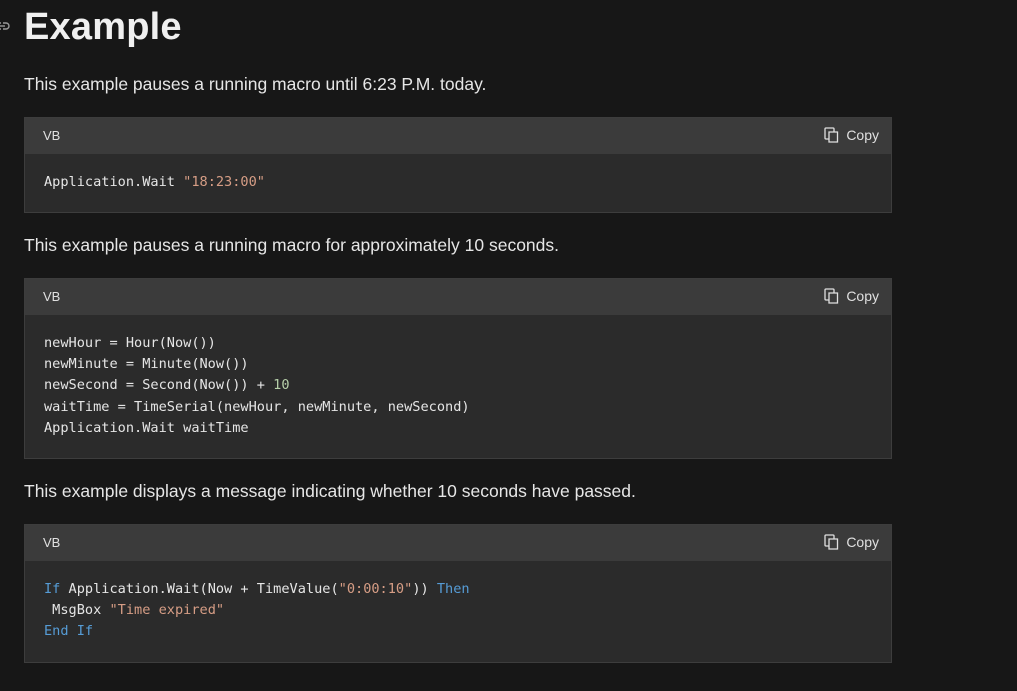 The height and width of the screenshot is (691, 1017). Describe the element at coordinates (167, 610) in the screenshot. I see `code-string-token: "Time expired"` at that location.